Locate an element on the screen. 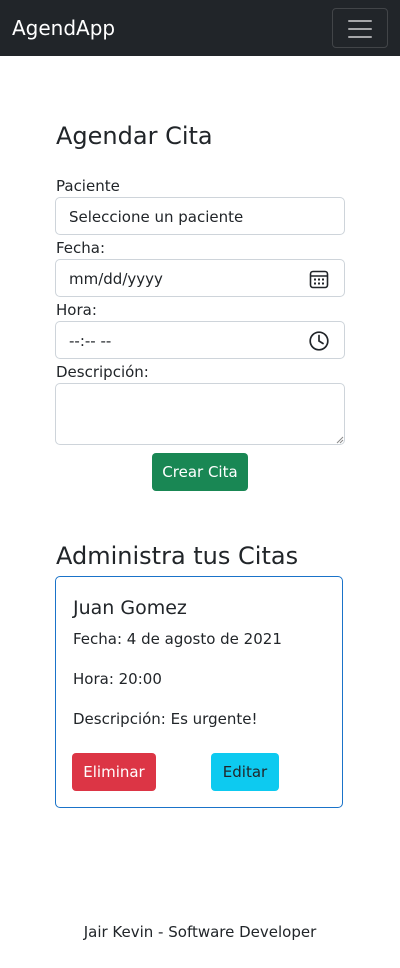  description-label: Descripción: is located at coordinates (102, 372).